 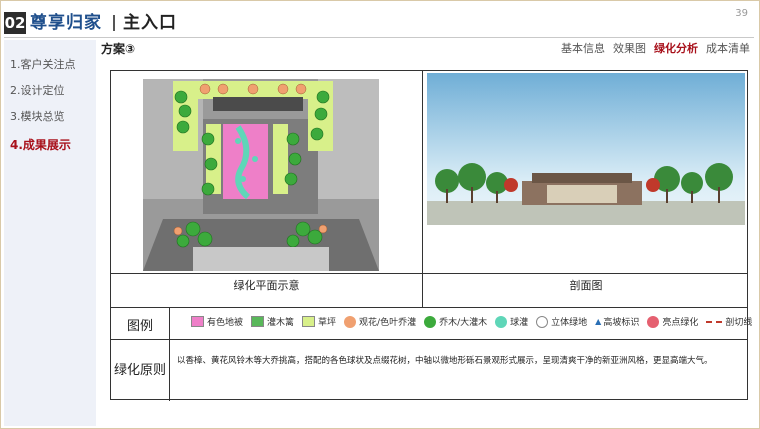 What do you see at coordinates (266, 285) in the screenshot?
I see `plan-caption: 绿化平面示意` at bounding box center [266, 285].